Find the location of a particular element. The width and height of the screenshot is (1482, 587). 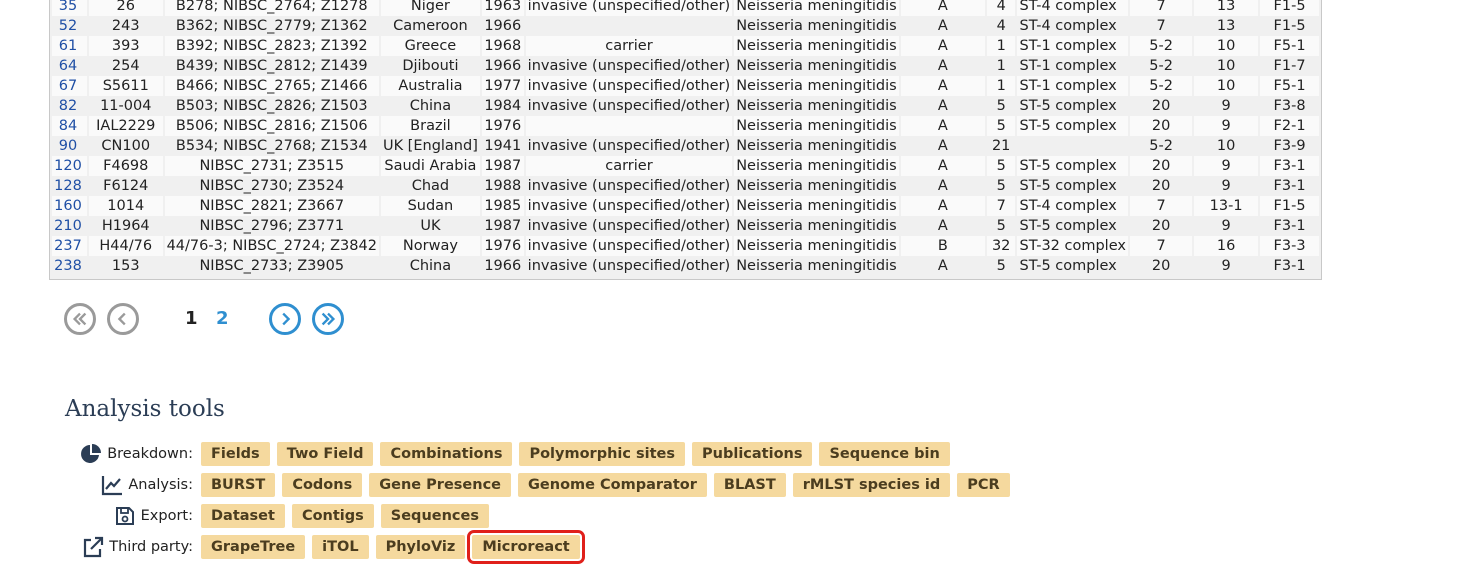

cell-id: 210 is located at coordinates (69, 226).